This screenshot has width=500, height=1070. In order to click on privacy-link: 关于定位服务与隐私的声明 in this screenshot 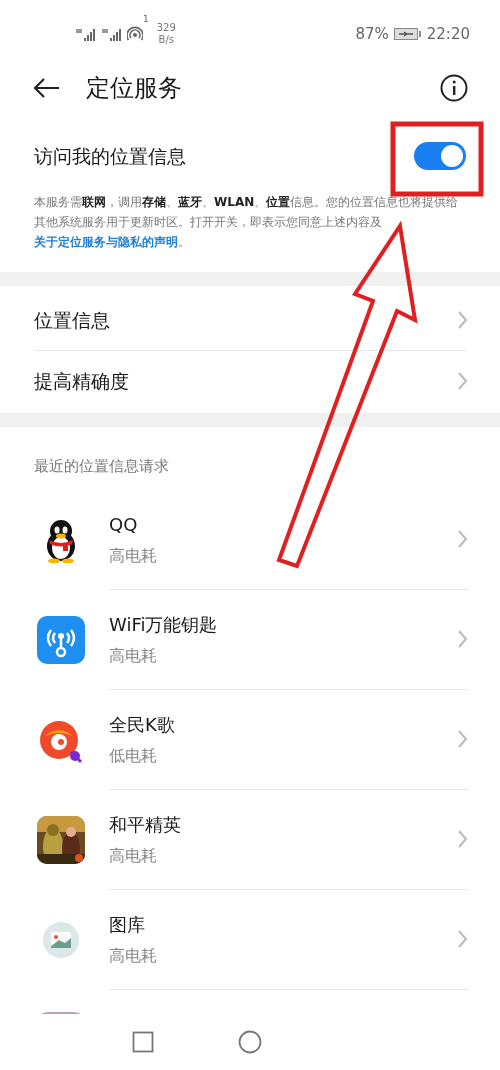, I will do `click(106, 242)`.